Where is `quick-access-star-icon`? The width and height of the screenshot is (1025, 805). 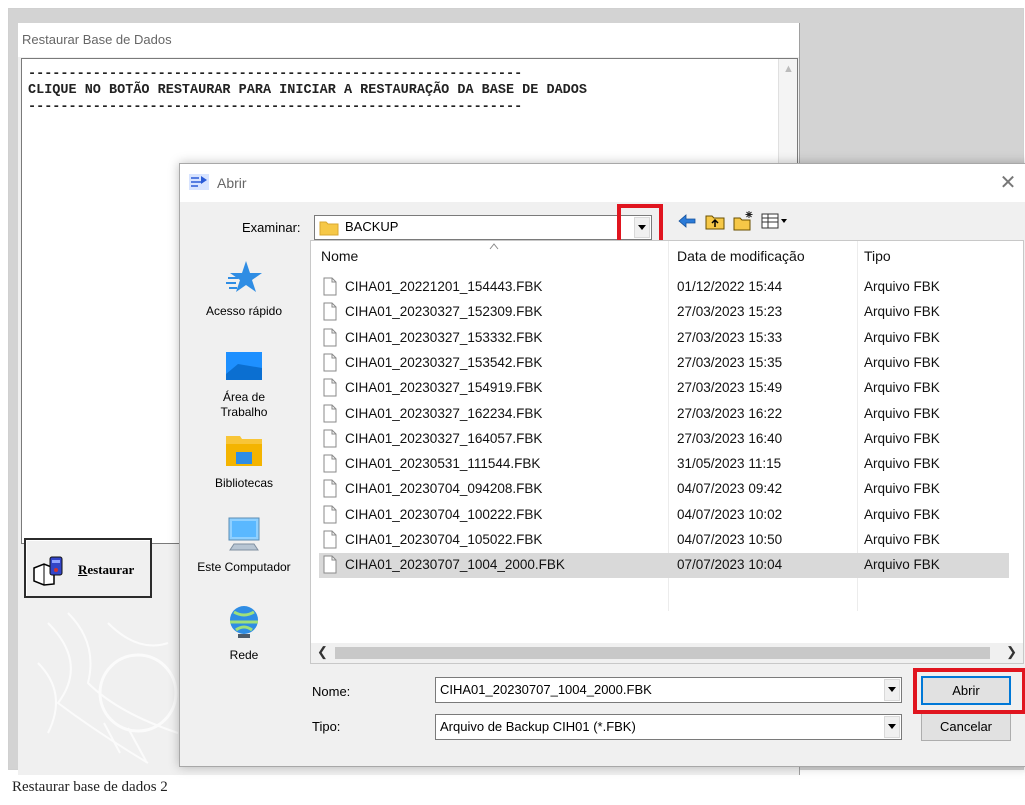 quick-access-star-icon is located at coordinates (244, 276).